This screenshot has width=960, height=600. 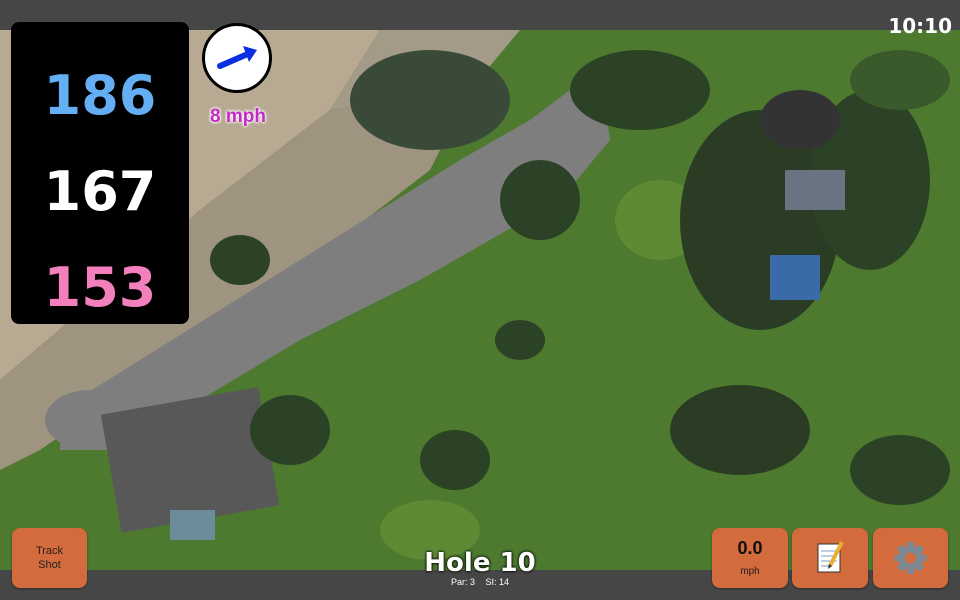 I want to click on wind-indicator, so click(x=237, y=58).